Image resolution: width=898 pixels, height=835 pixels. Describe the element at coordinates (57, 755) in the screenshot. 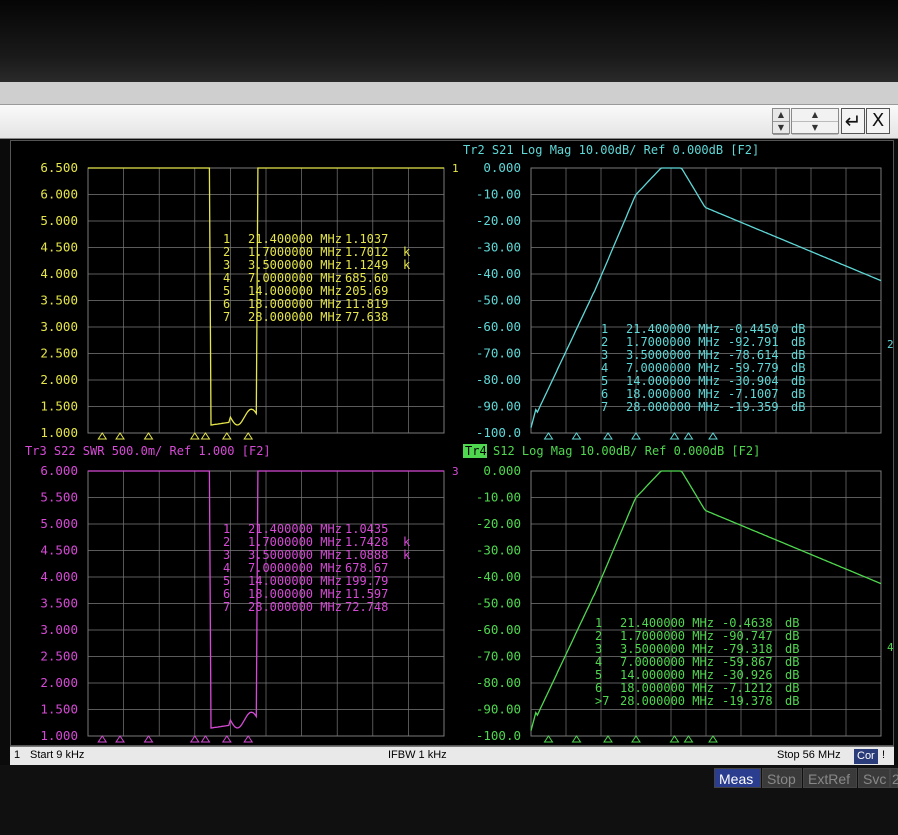

I see `start-frequency: Start 9 kHz` at that location.